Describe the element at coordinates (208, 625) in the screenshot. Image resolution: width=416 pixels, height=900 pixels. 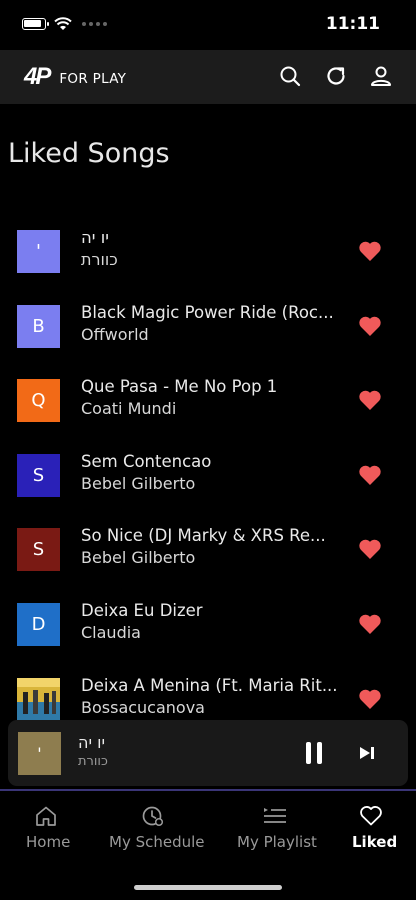
I see `list-item: D Deixa Eu Dizer Claudia` at that location.